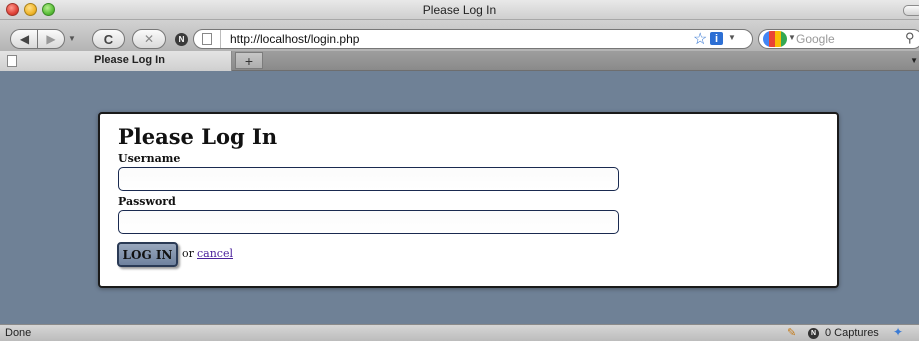 This screenshot has width=919, height=341. Describe the element at coordinates (220, 39) in the screenshot. I see `url-divider` at that location.